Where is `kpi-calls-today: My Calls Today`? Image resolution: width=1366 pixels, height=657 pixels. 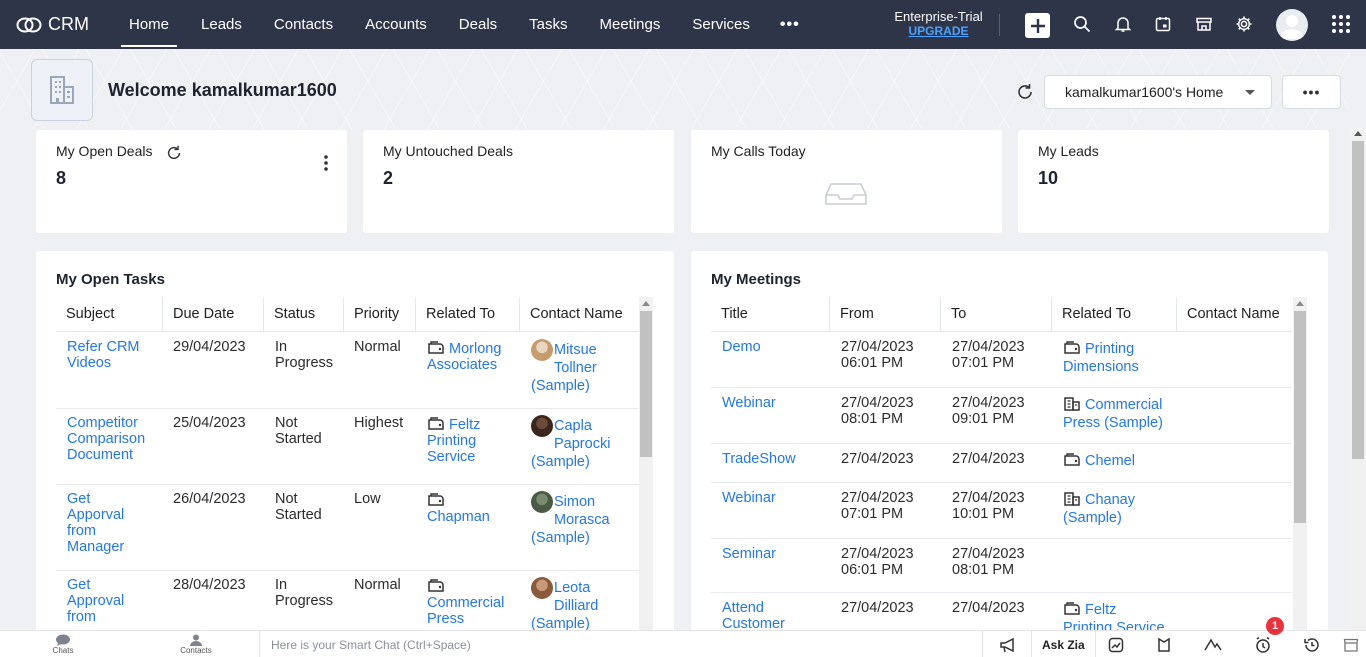 kpi-calls-today: My Calls Today is located at coordinates (846, 181).